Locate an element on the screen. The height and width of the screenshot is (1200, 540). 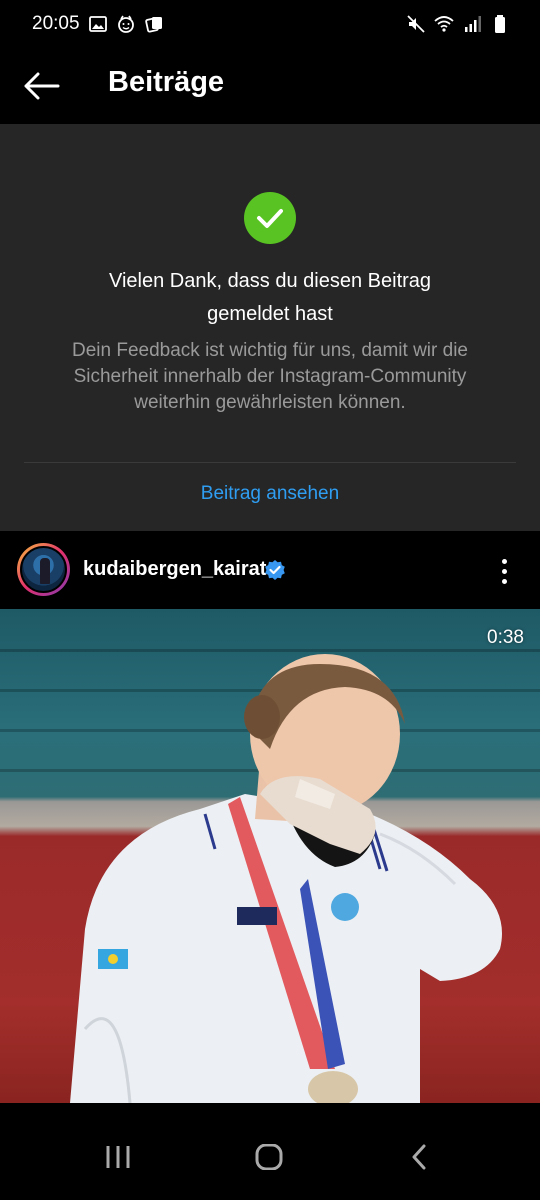
back-icon is located at coordinates (419, 1157).